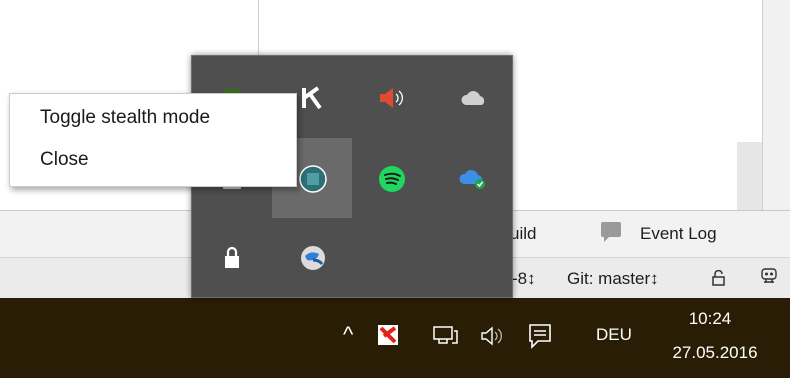 This screenshot has width=790, height=378. What do you see at coordinates (388, 335) in the screenshot?
I see `kaspersky-tray-icon` at bounding box center [388, 335].